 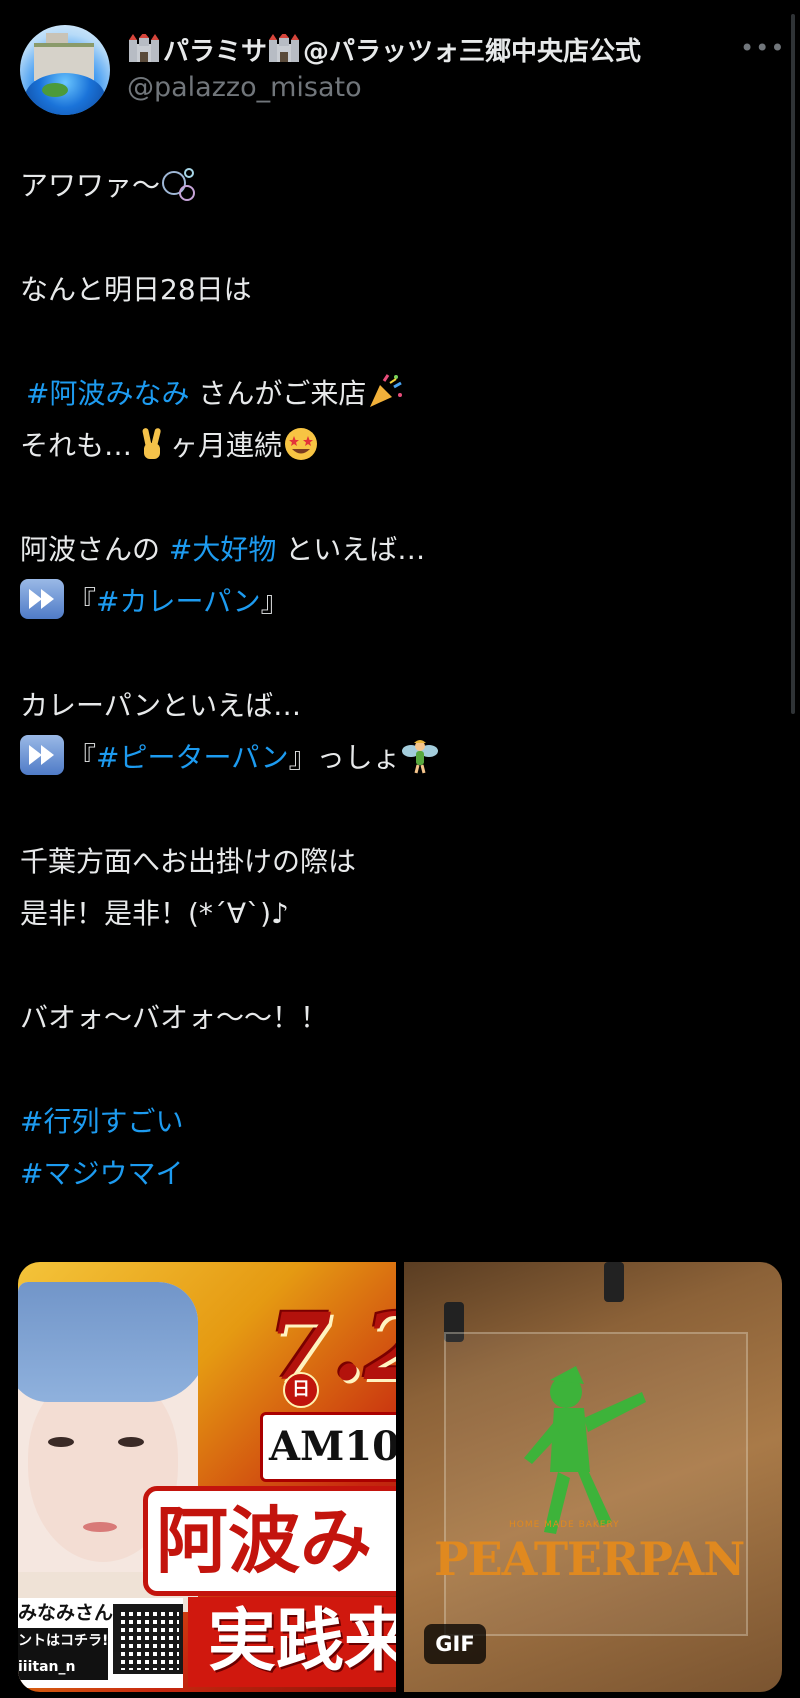 What do you see at coordinates (344, 757) in the screenshot?
I see `post-line-text: 』っしょ` at bounding box center [344, 757].